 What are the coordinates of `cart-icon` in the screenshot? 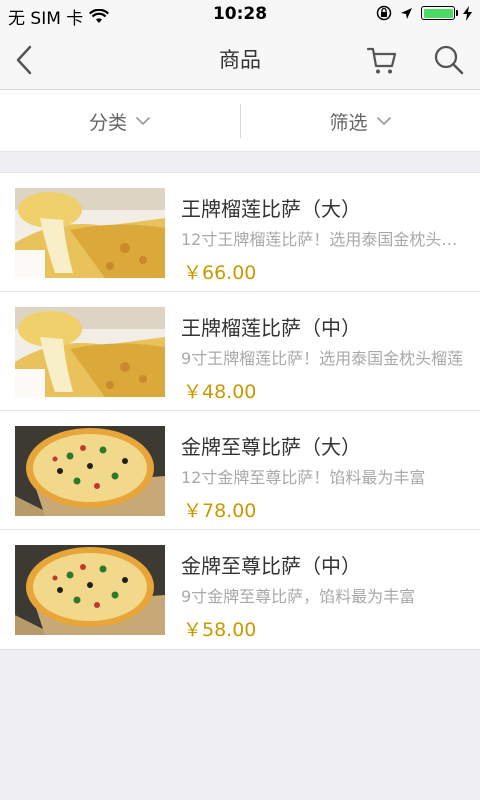 It's located at (382, 60).